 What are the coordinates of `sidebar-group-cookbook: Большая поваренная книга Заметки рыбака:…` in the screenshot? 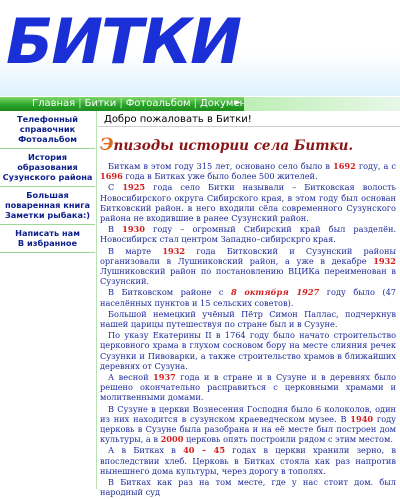 It's located at (47, 206).